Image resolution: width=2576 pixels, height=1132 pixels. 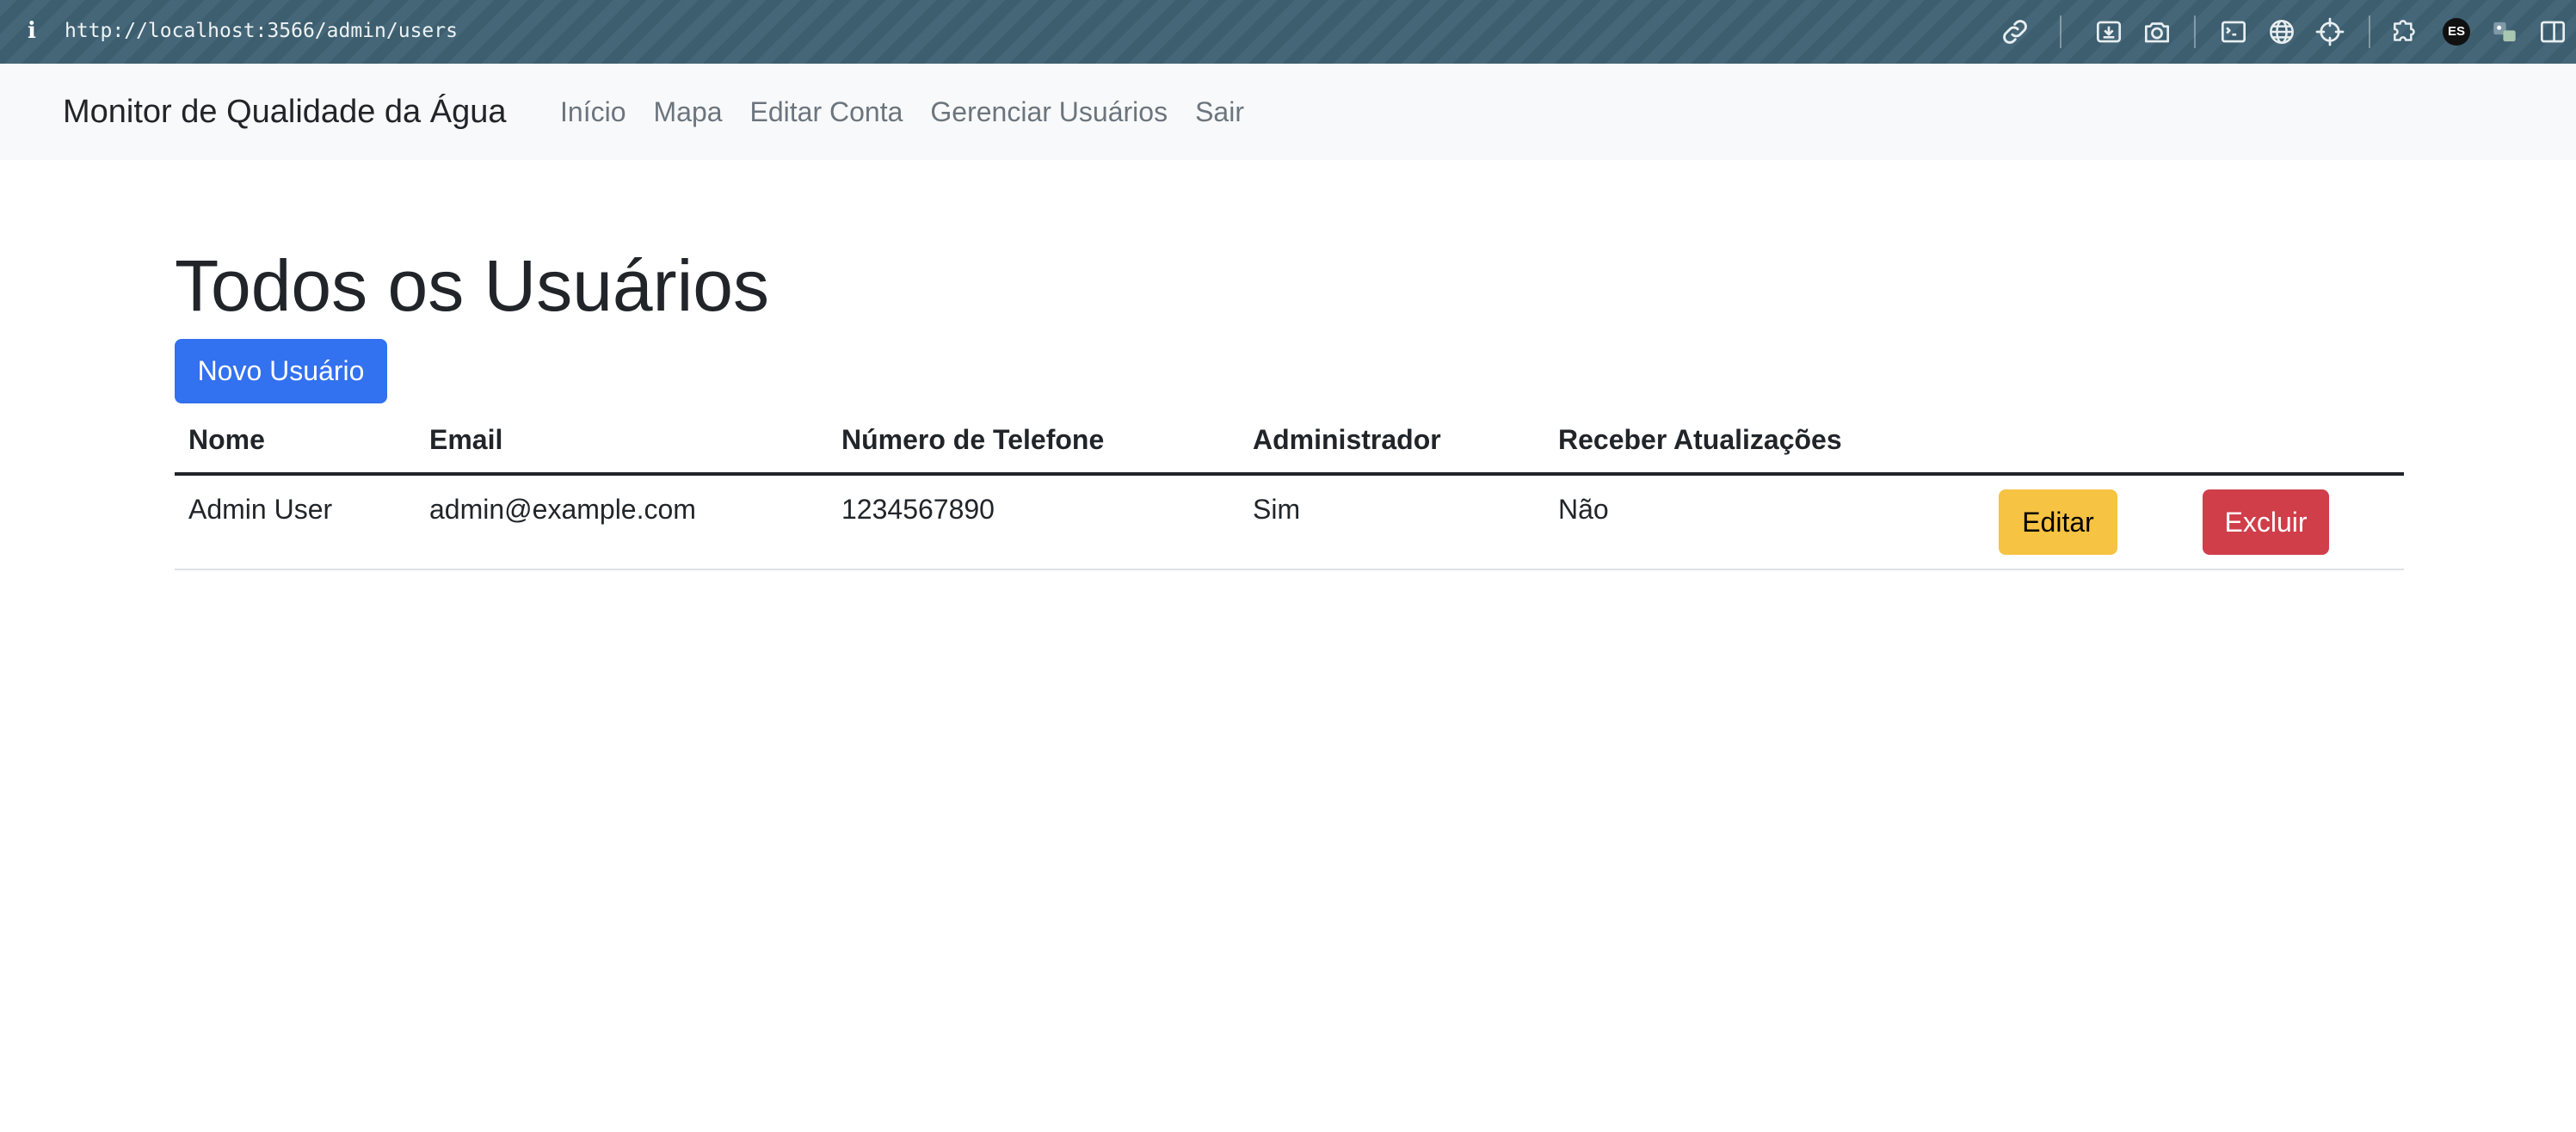 I want to click on download-icon, so click(x=2108, y=32).